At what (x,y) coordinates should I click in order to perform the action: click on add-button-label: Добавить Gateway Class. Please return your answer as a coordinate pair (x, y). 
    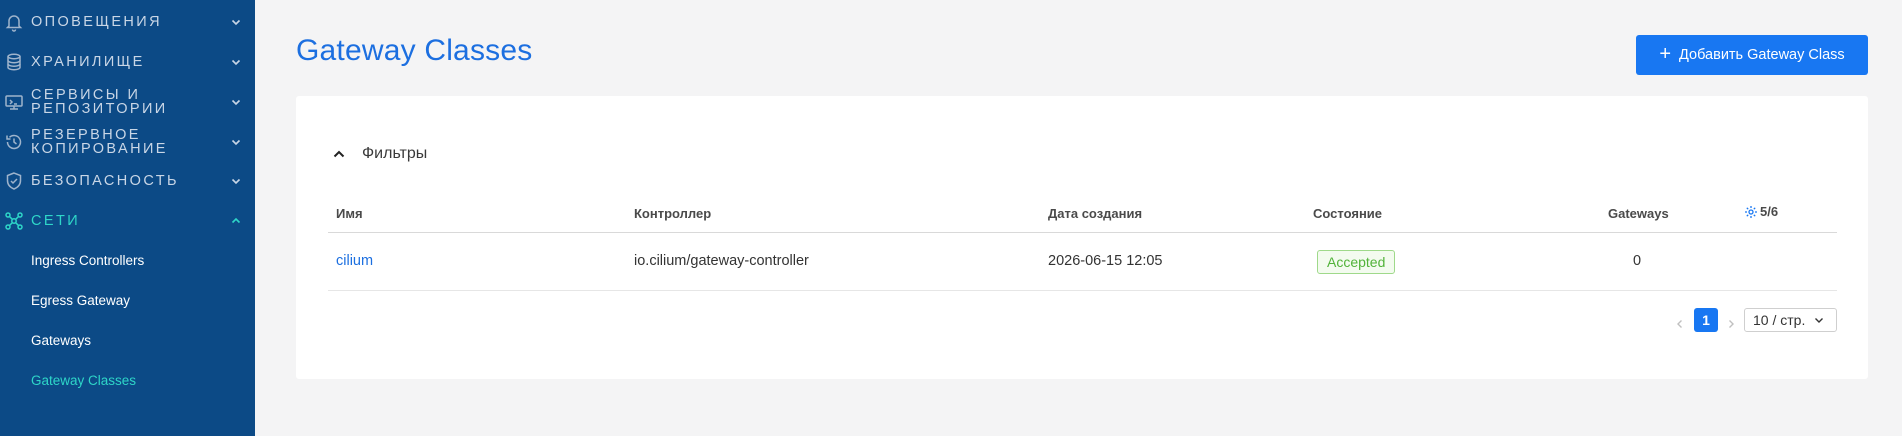
    Looking at the image, I should click on (1762, 55).